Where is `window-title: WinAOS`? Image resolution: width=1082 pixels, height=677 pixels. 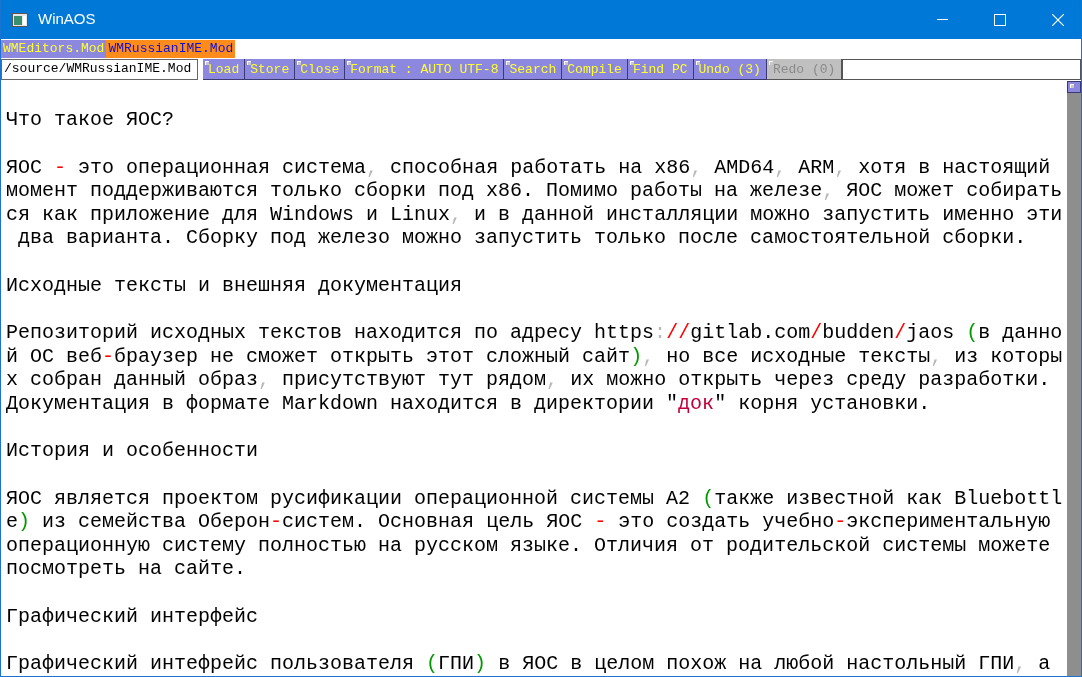 window-title: WinAOS is located at coordinates (67, 19).